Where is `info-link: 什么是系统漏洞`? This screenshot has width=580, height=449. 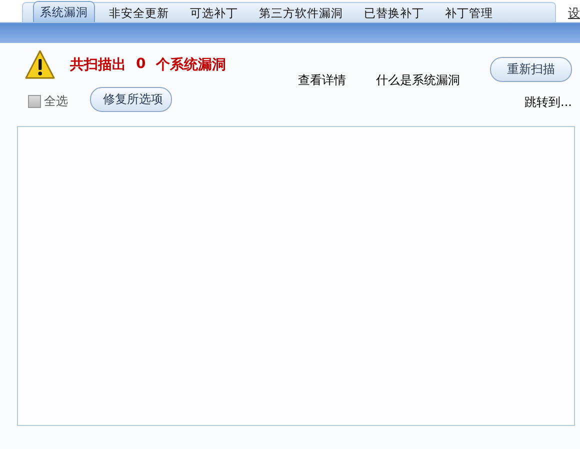 info-link: 什么是系统漏洞 is located at coordinates (418, 80).